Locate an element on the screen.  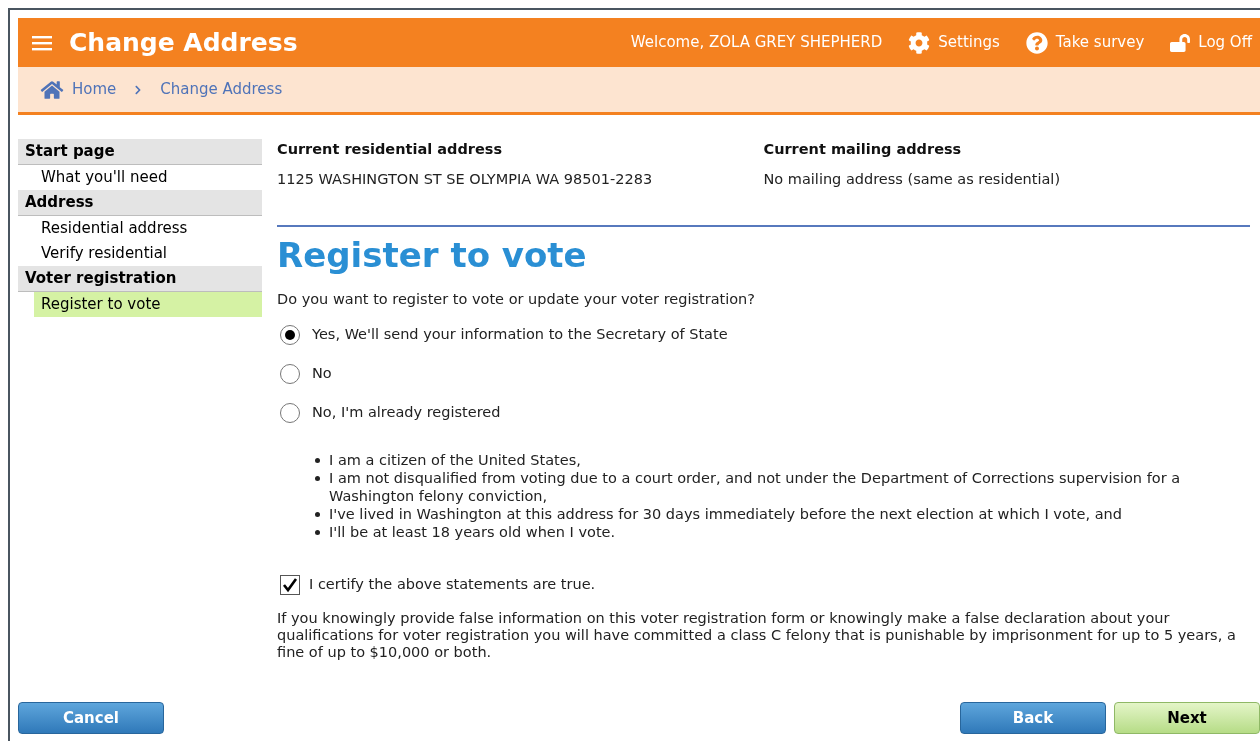
statement-text: I've lived in Washington at this address for 30 days immediately before the next election at which I vote, and is located at coordinates (725, 514).